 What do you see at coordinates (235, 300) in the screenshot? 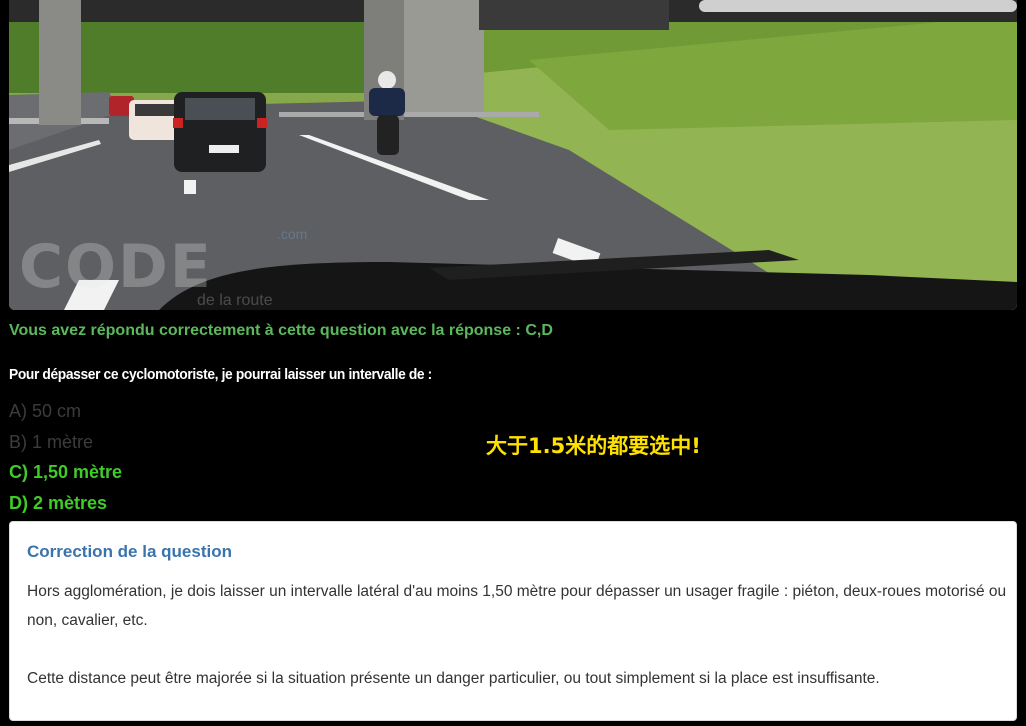
I see `watermark-subtitle: de la route` at bounding box center [235, 300].